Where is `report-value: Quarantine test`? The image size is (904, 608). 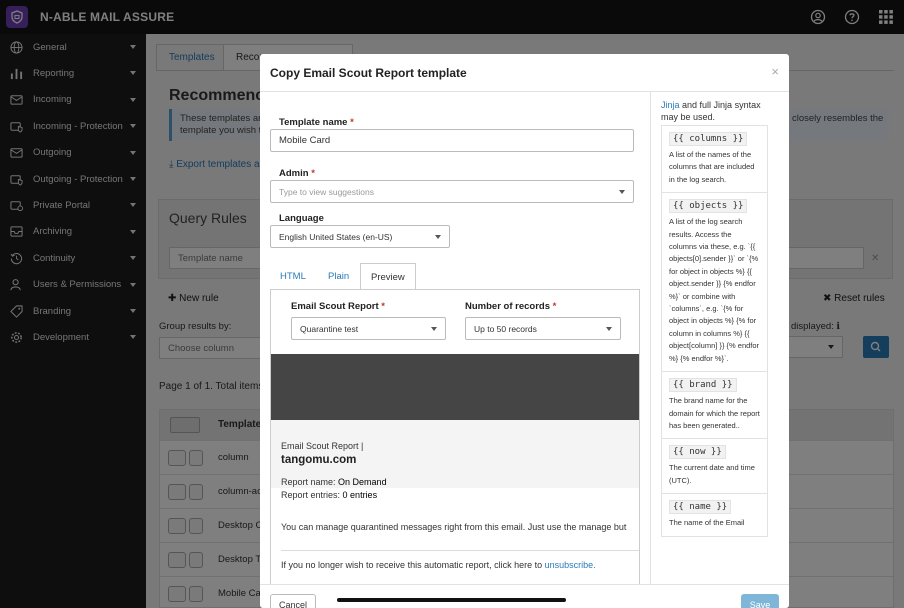 report-value: Quarantine test is located at coordinates (329, 328).